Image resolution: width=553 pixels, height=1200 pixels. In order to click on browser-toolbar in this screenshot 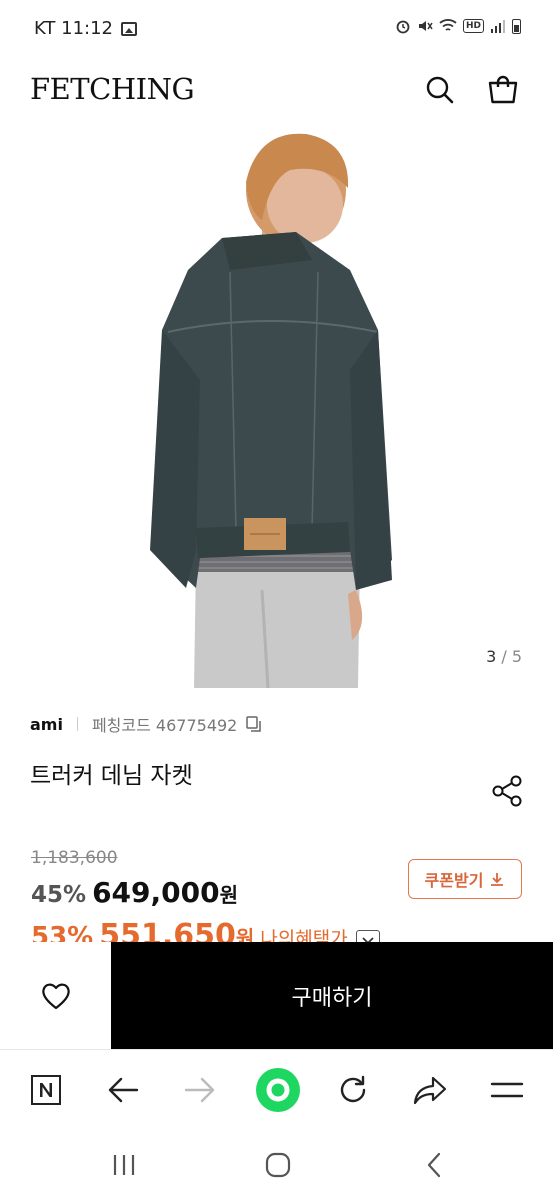, I will do `click(276, 1089)`.